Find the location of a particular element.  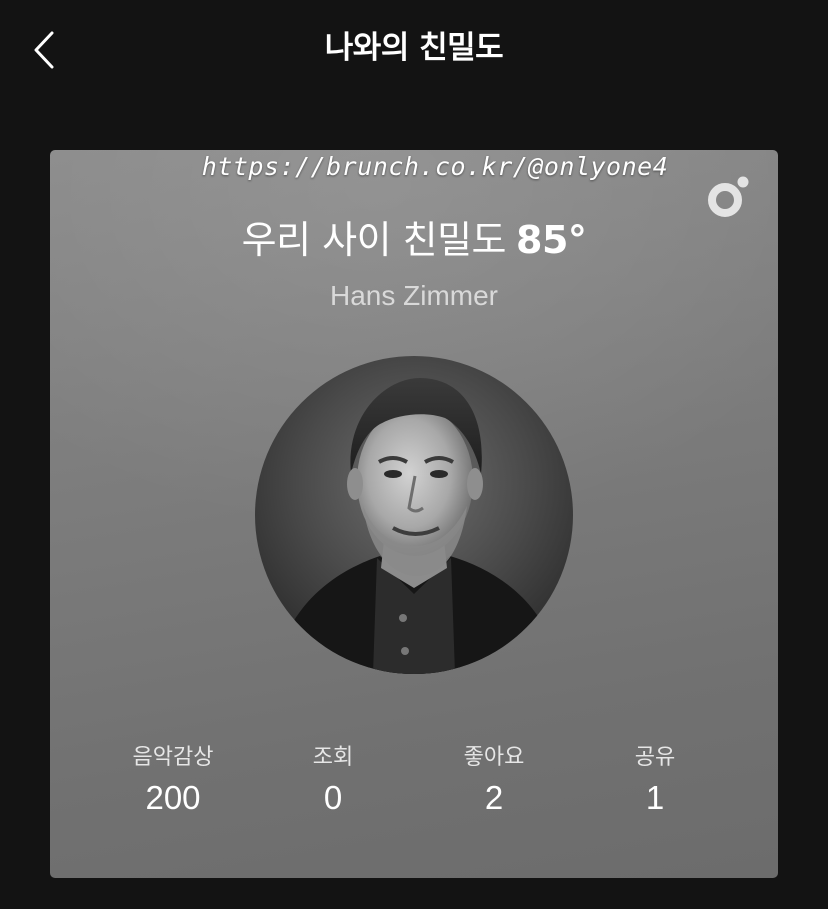

page-title: 나와의 친밀도 is located at coordinates (414, 48).